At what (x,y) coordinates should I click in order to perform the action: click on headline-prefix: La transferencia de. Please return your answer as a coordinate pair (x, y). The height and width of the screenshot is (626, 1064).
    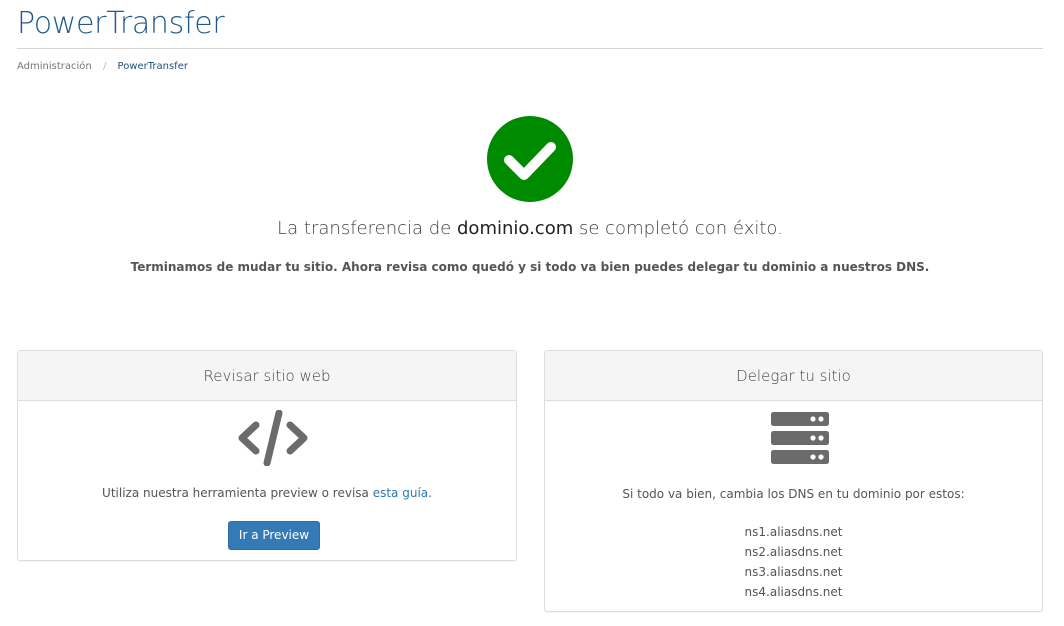
    Looking at the image, I should click on (364, 228).